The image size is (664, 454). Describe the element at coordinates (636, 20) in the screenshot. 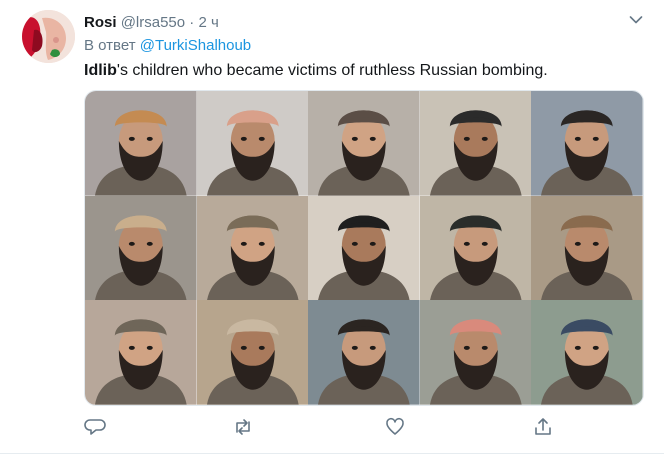

I see `chevron-down-icon` at that location.